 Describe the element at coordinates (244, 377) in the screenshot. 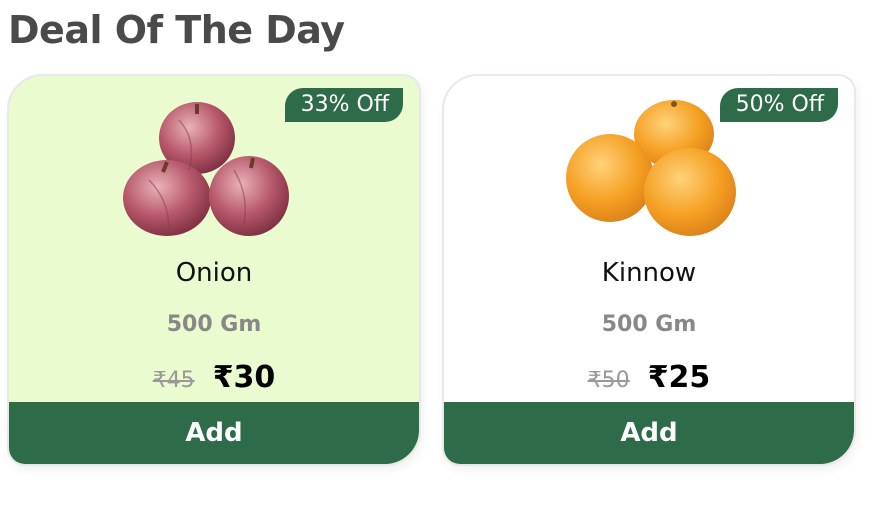

I see `deal-price: ₹30` at that location.